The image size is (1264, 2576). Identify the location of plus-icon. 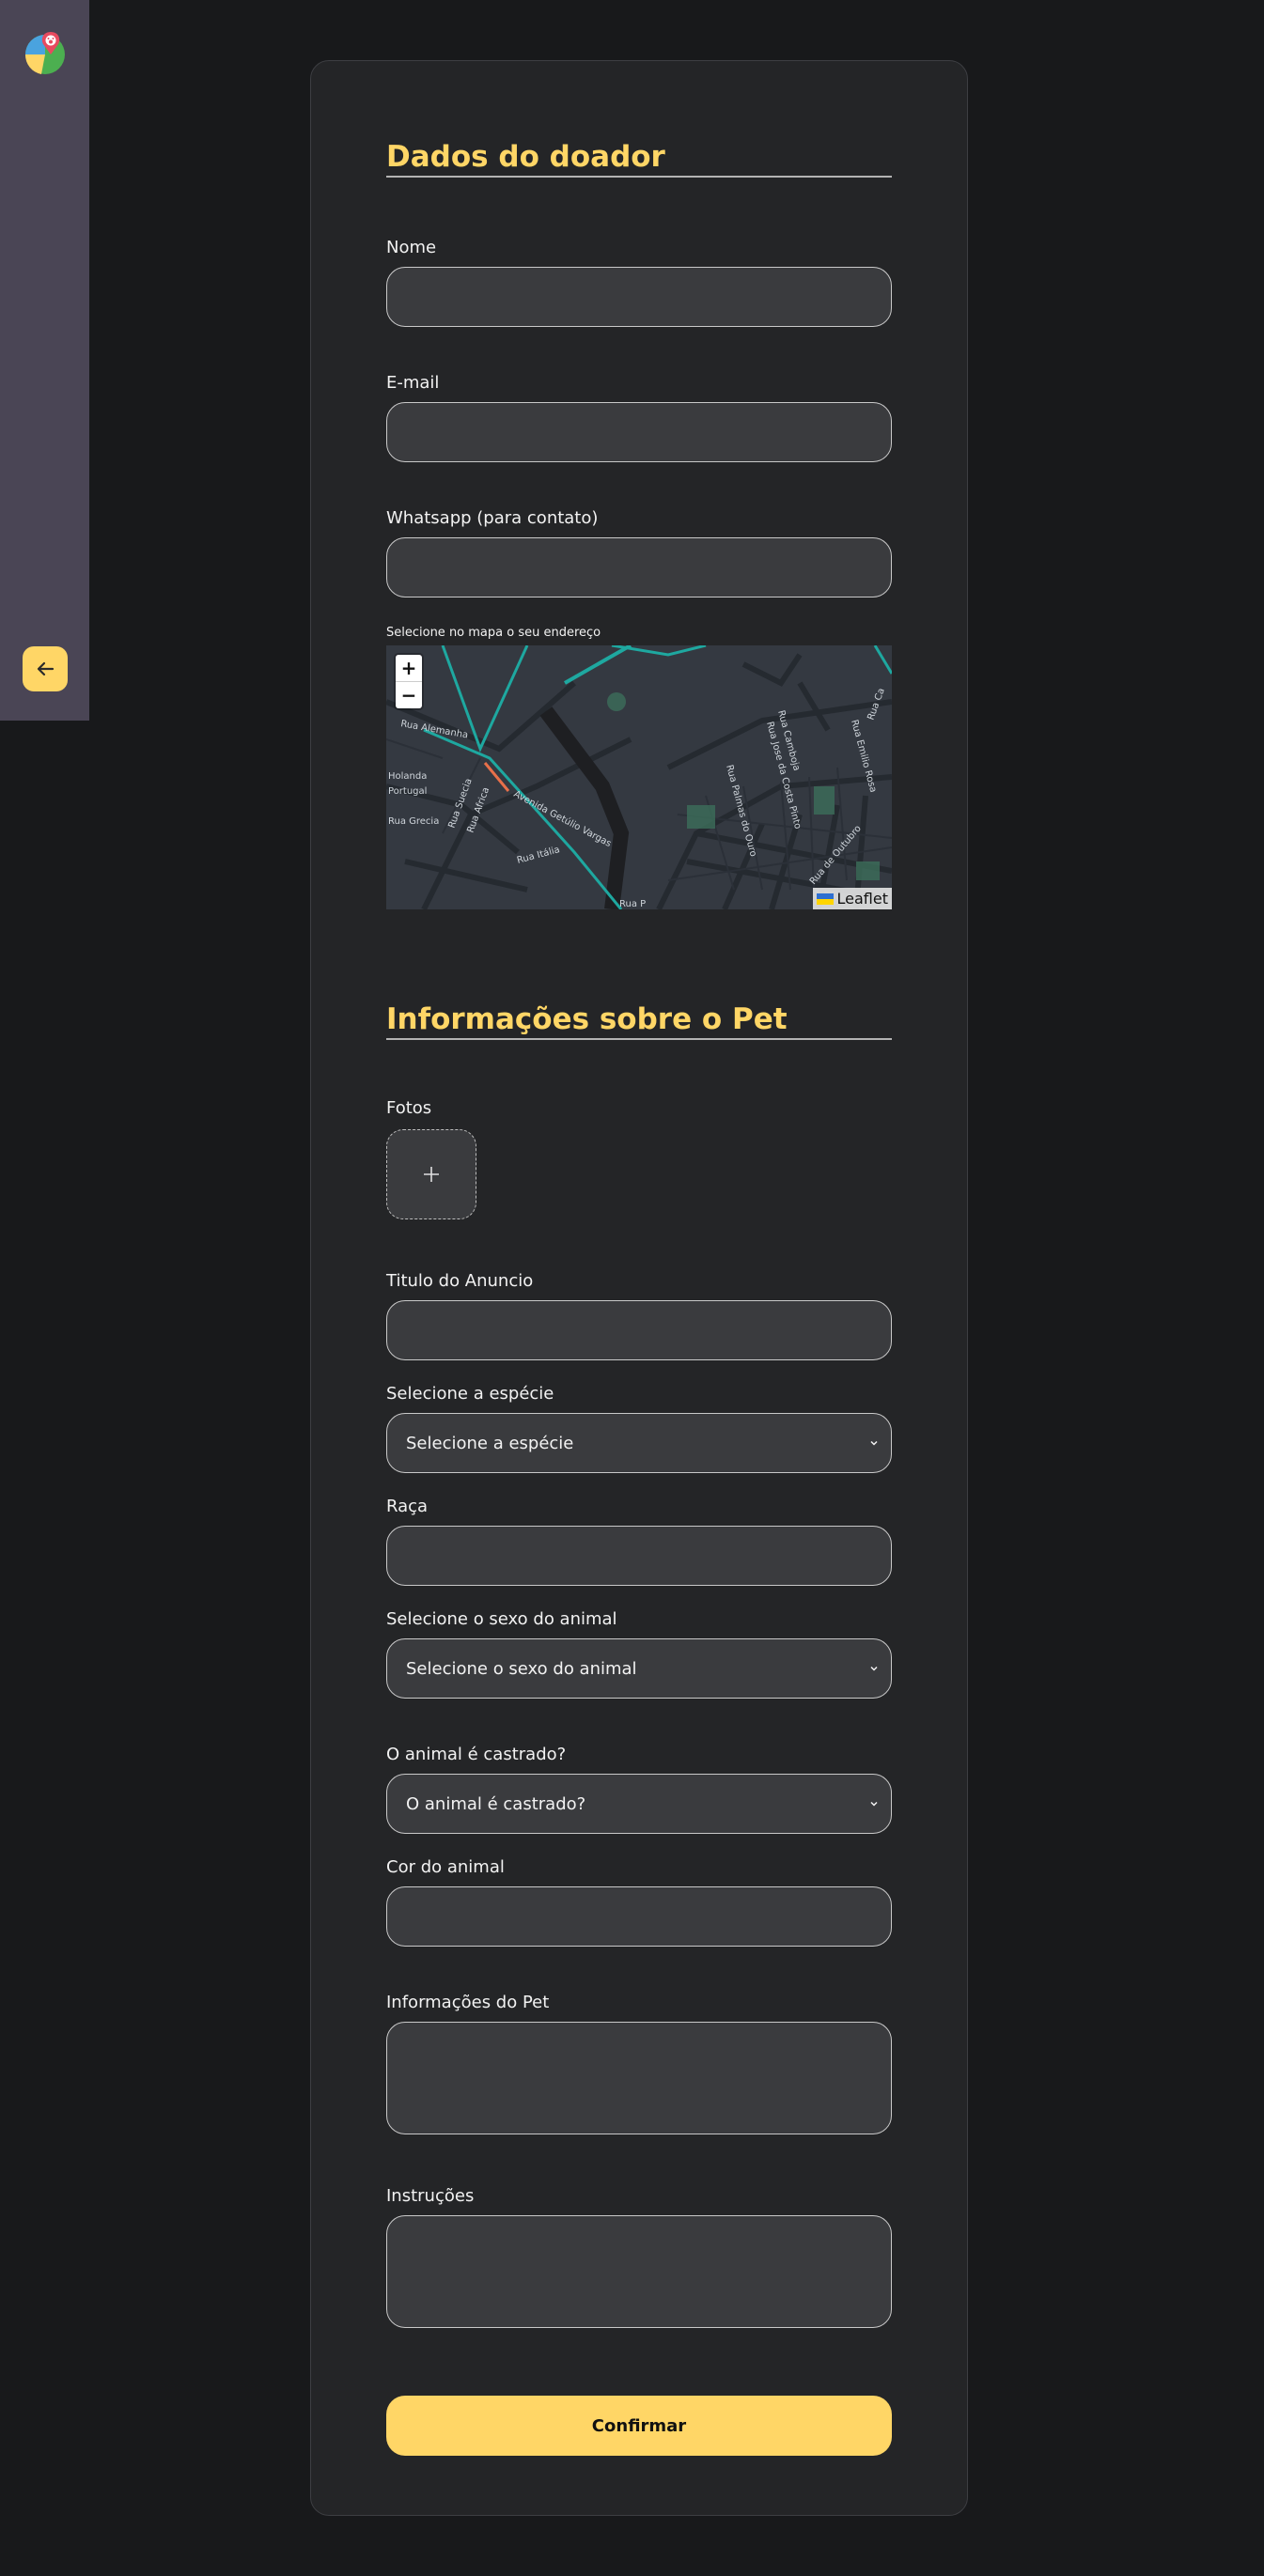
(431, 1175).